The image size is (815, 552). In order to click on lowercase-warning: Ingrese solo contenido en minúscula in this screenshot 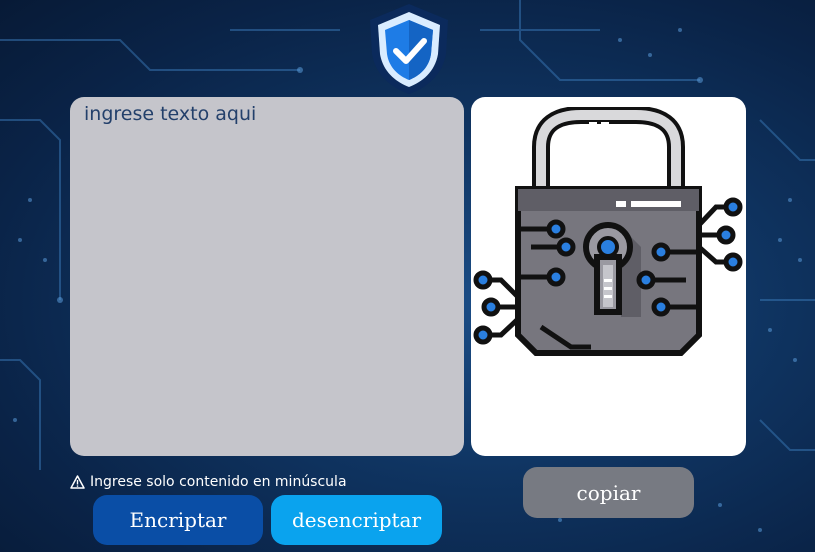, I will do `click(260, 482)`.